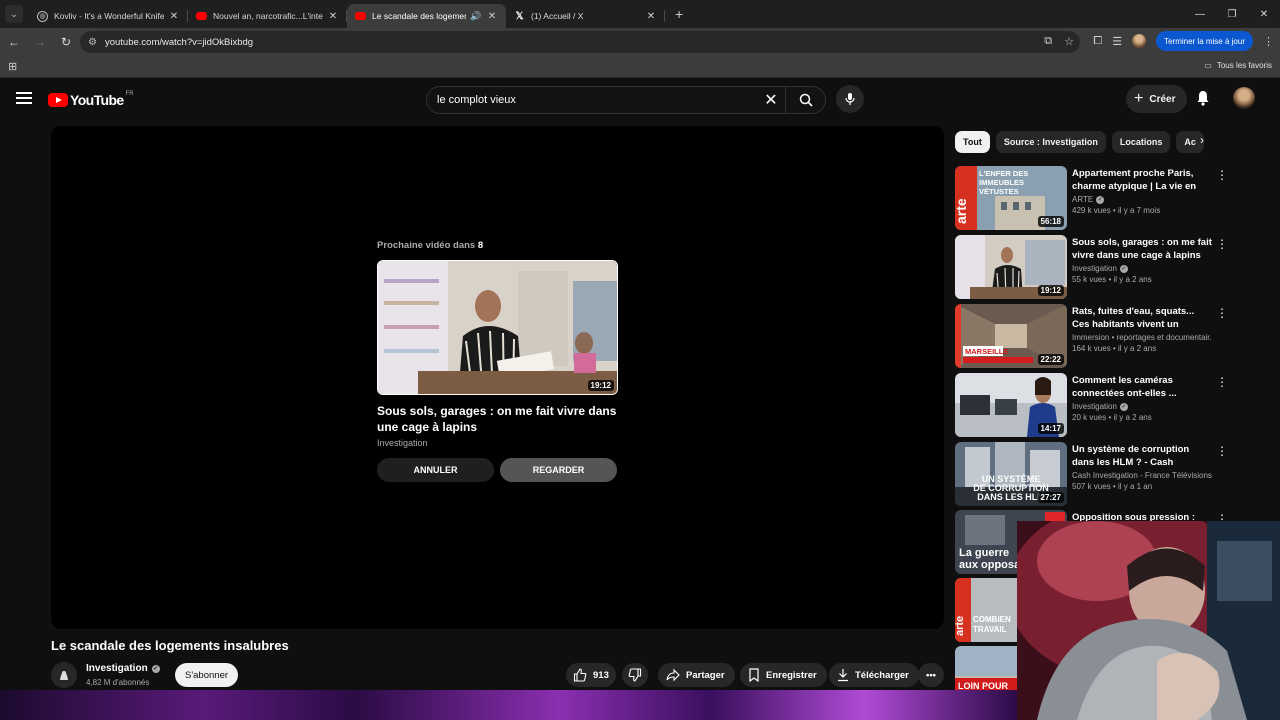 This screenshot has width=1280, height=720. Describe the element at coordinates (519, 16) in the screenshot. I see `x-icon: 𝕏` at that location.